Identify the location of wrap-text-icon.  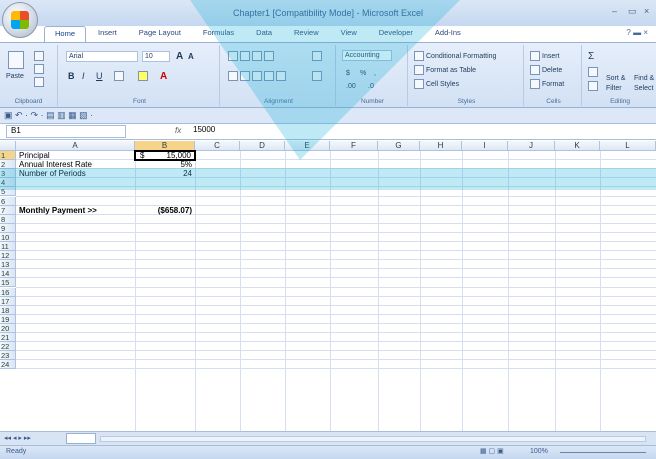
(318, 56).